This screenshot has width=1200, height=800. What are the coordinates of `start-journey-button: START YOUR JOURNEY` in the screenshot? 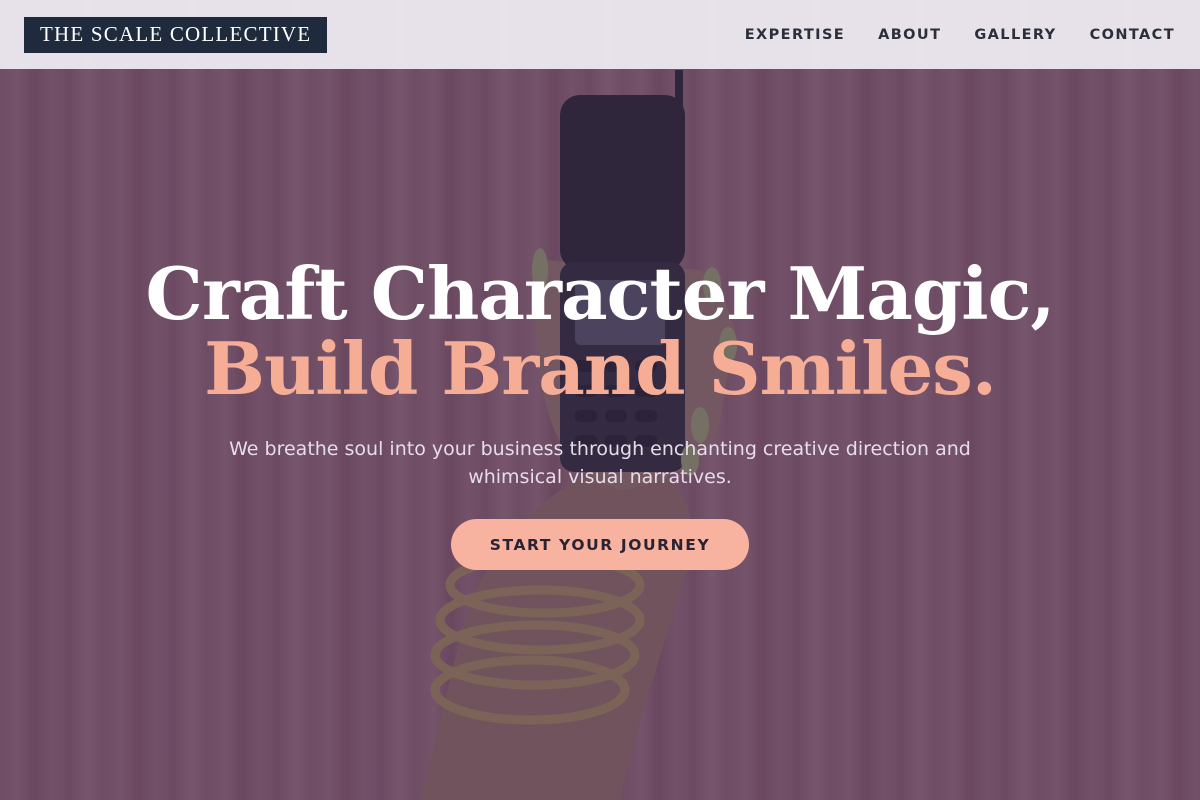 It's located at (600, 544).